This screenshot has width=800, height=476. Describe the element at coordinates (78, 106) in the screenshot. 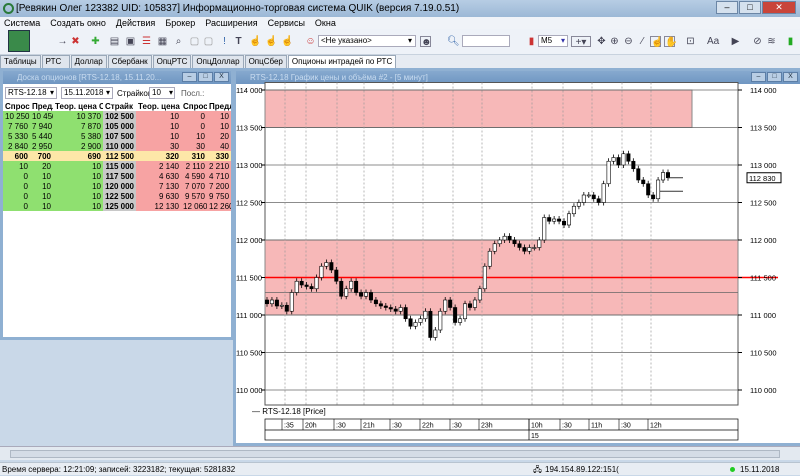

I see `column-header: Теор. цена С` at that location.